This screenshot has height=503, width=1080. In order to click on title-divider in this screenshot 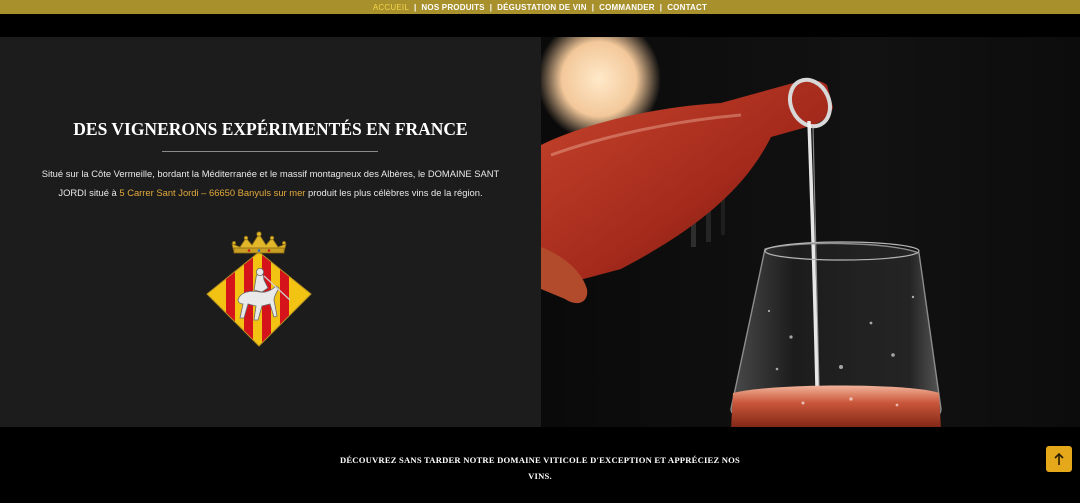, I will do `click(270, 151)`.